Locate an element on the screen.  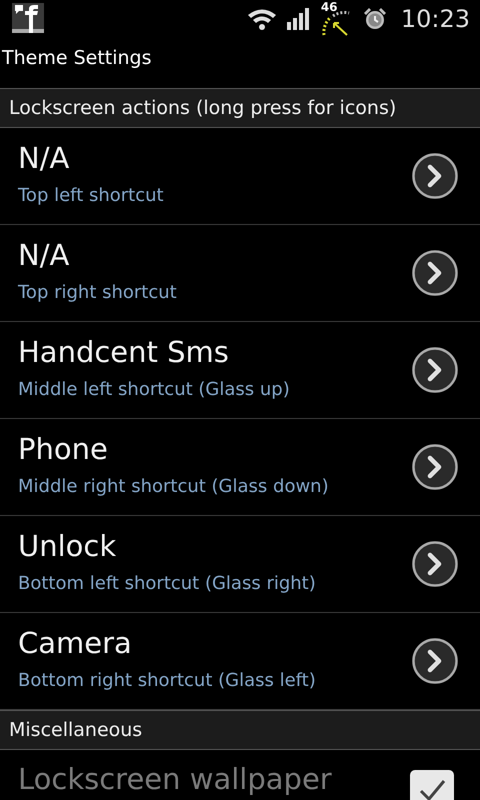
preference-summary: Middle right shortcut (Glass down) is located at coordinates (173, 486).